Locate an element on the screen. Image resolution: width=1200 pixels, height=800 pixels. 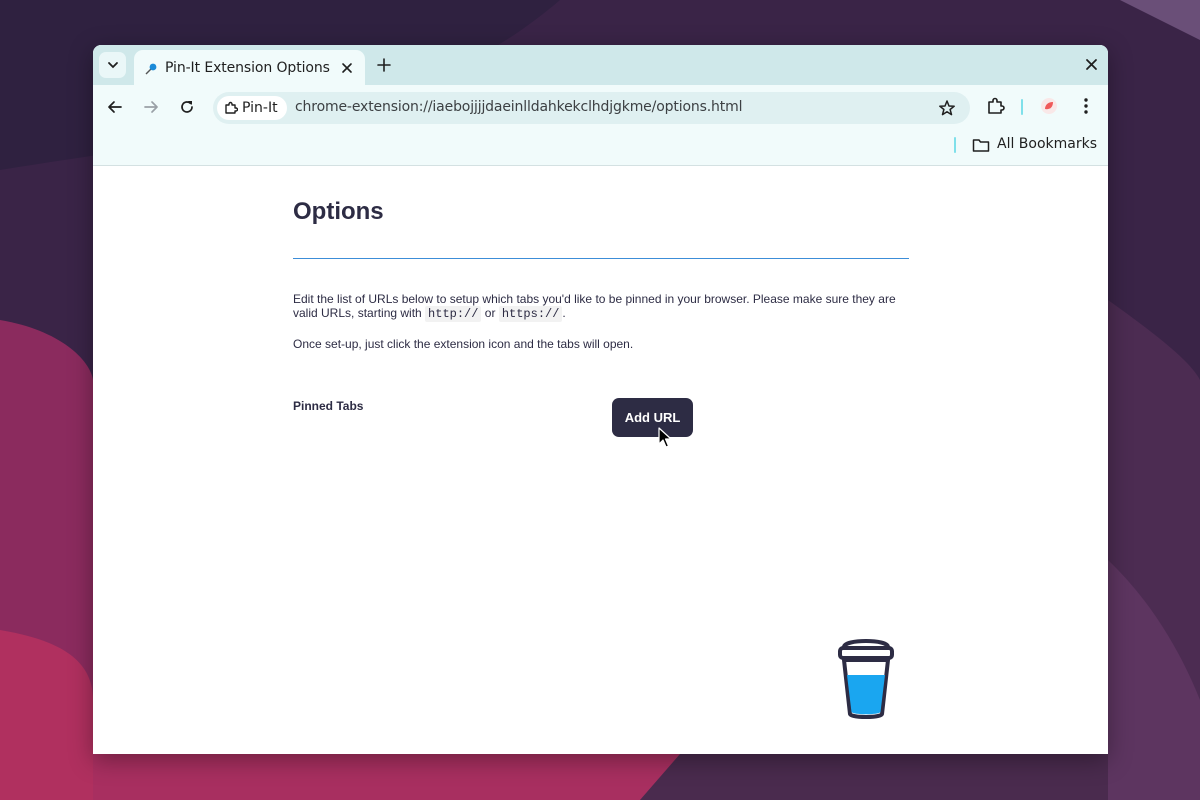
toolbar-separator is located at coordinates (1022, 107).